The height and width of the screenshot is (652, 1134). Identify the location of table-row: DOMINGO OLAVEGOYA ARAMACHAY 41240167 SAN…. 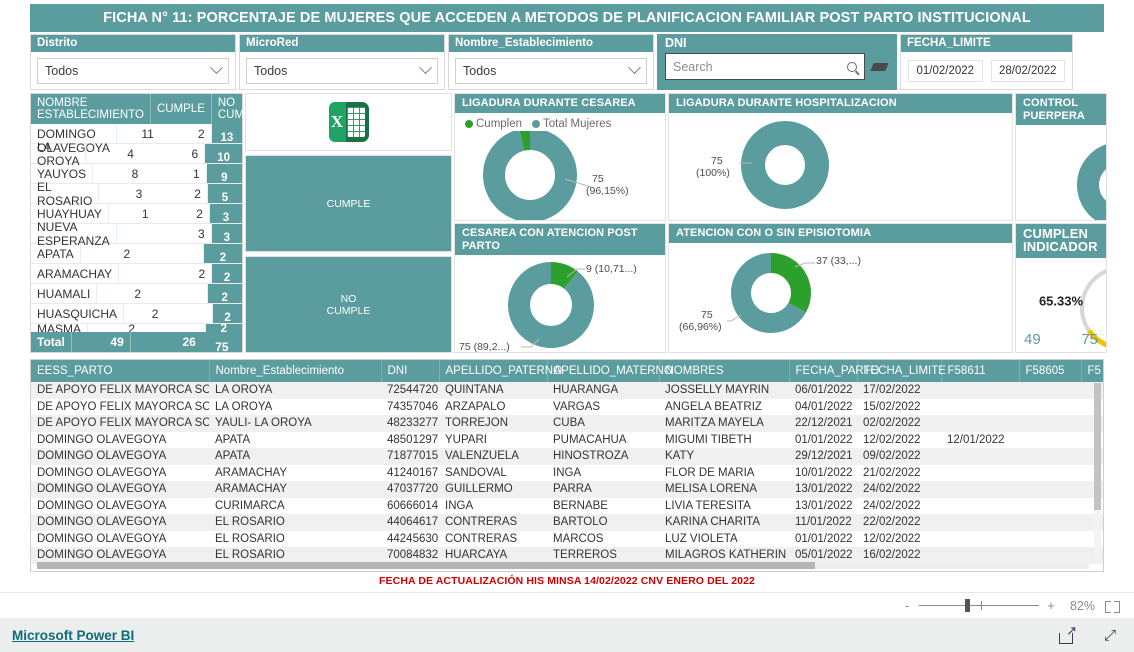
(567, 472).